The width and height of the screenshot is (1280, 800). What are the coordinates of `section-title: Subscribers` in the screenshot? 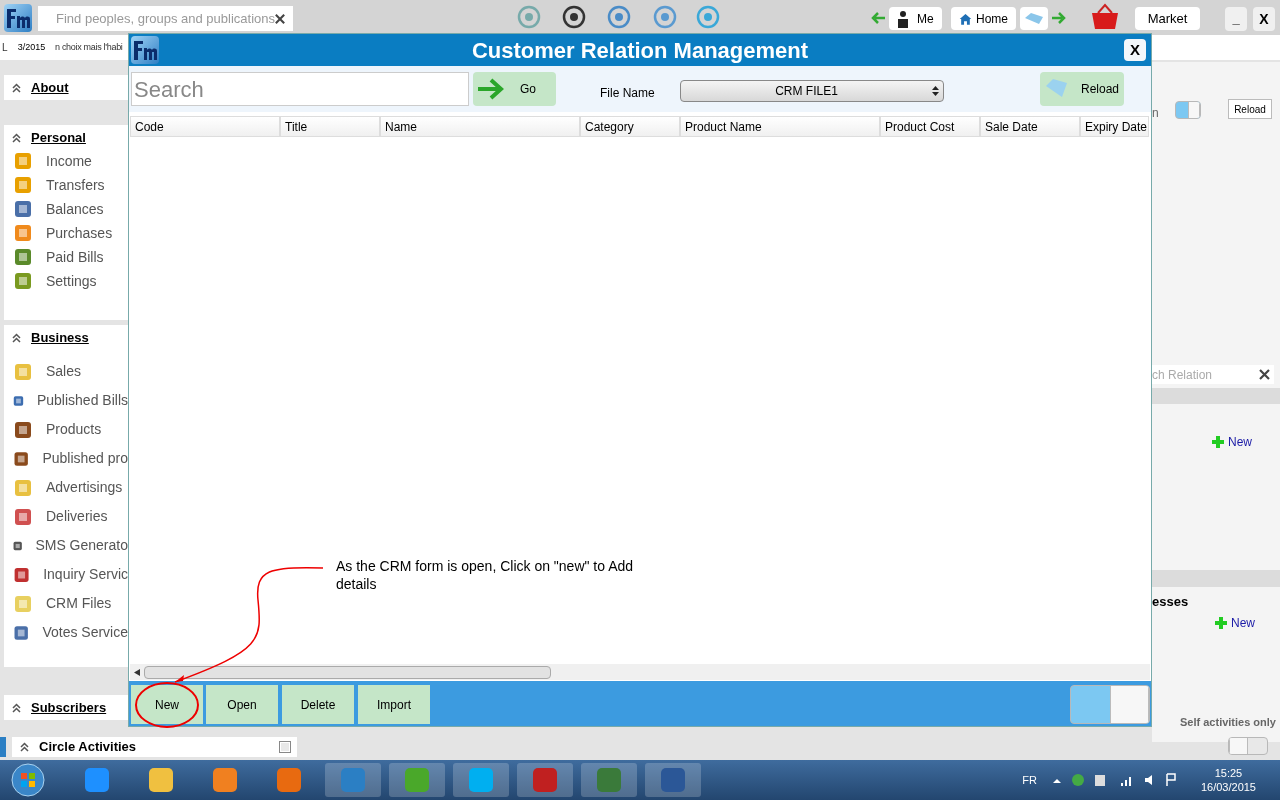 It's located at (69, 708).